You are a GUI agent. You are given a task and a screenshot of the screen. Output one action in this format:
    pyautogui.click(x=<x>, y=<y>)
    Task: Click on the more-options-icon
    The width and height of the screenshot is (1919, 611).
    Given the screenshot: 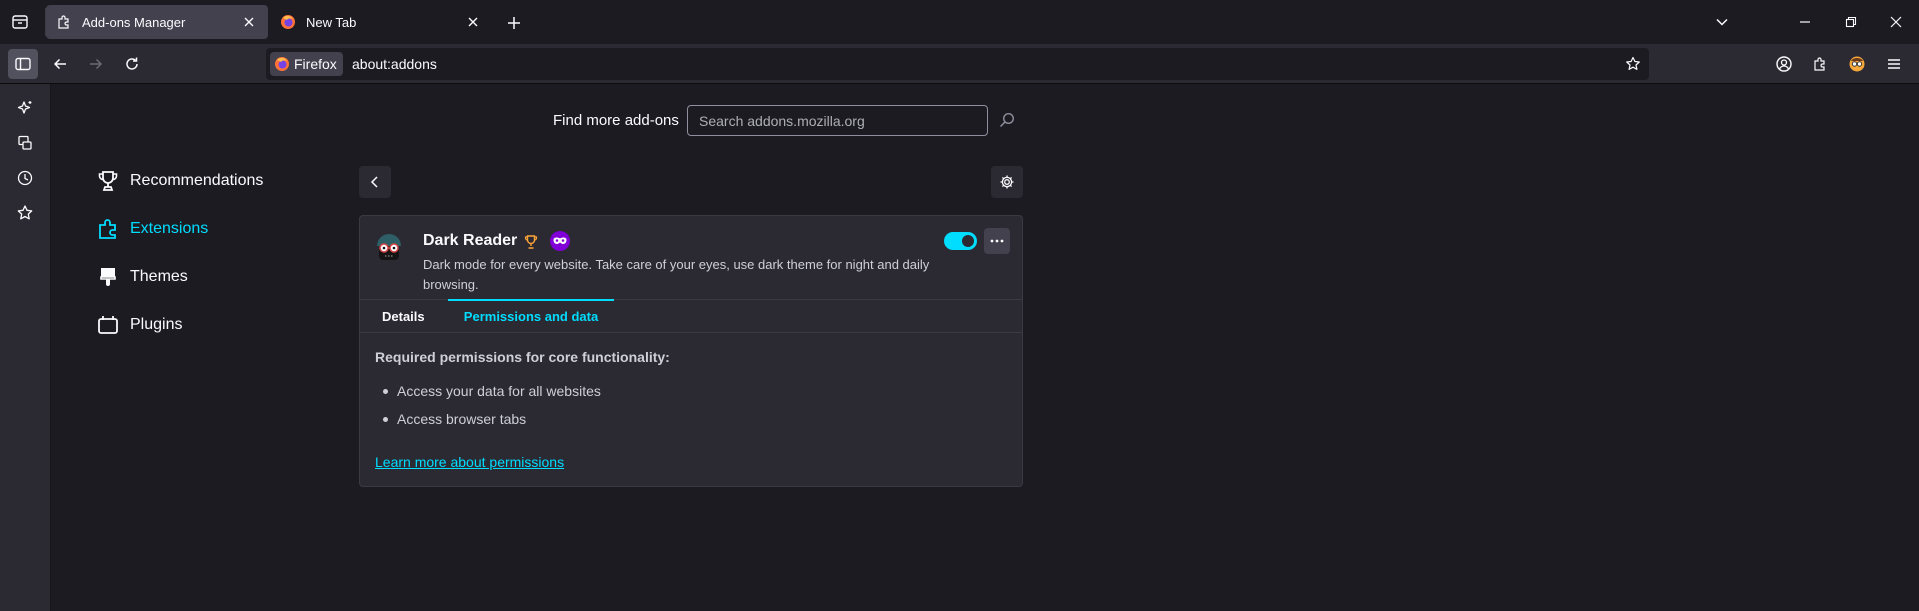 What is the action you would take?
    pyautogui.click(x=997, y=241)
    